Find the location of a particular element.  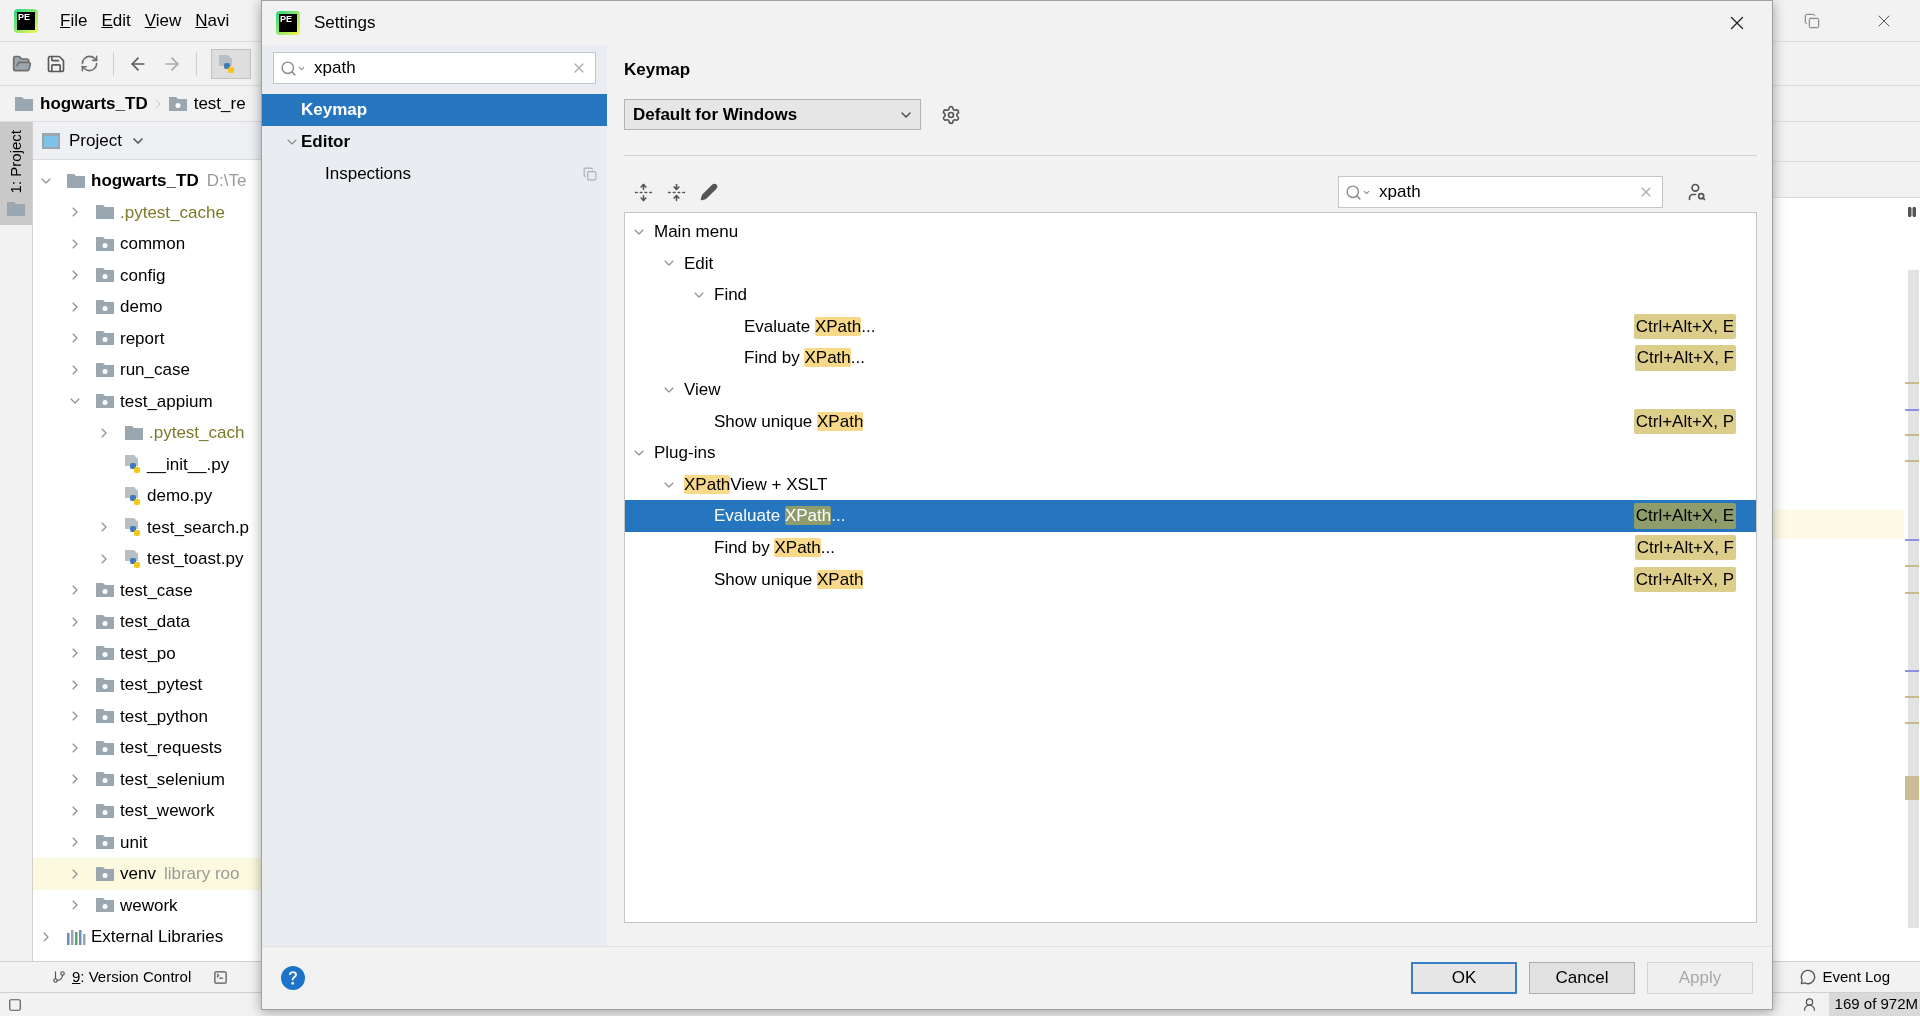

libraries-icon is located at coordinates (76, 936).